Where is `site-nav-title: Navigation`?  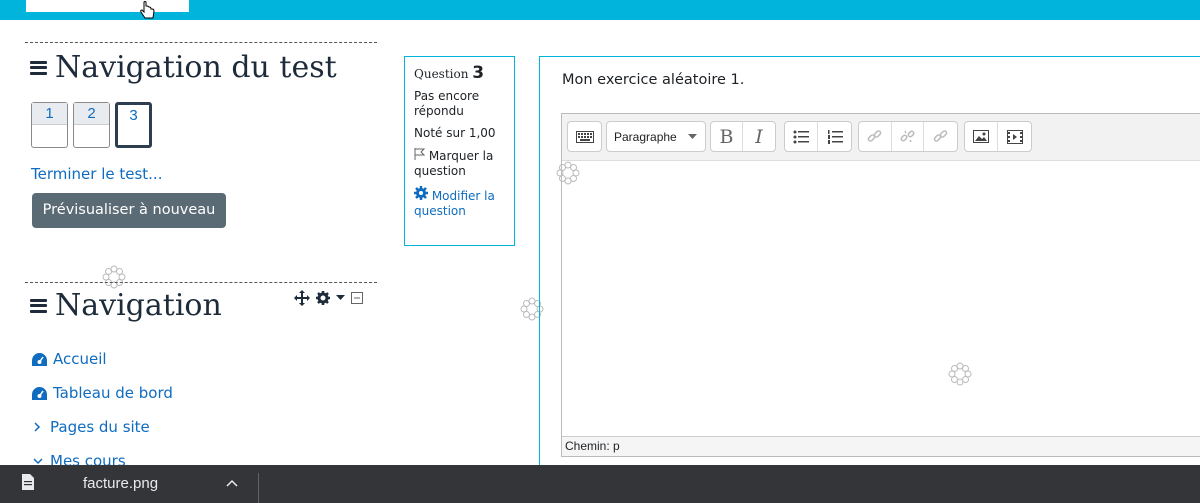 site-nav-title: Navigation is located at coordinates (126, 305).